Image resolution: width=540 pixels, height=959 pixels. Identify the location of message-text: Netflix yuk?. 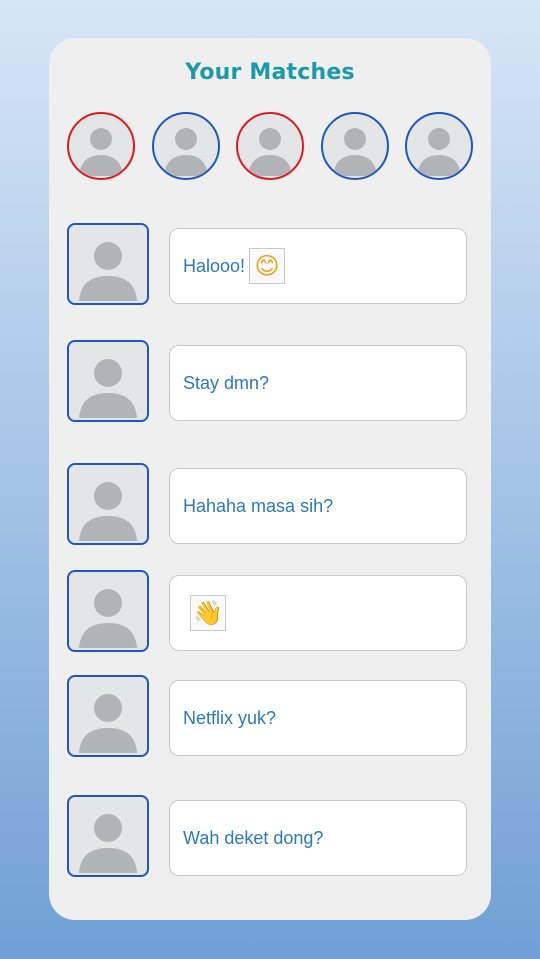
(230, 717).